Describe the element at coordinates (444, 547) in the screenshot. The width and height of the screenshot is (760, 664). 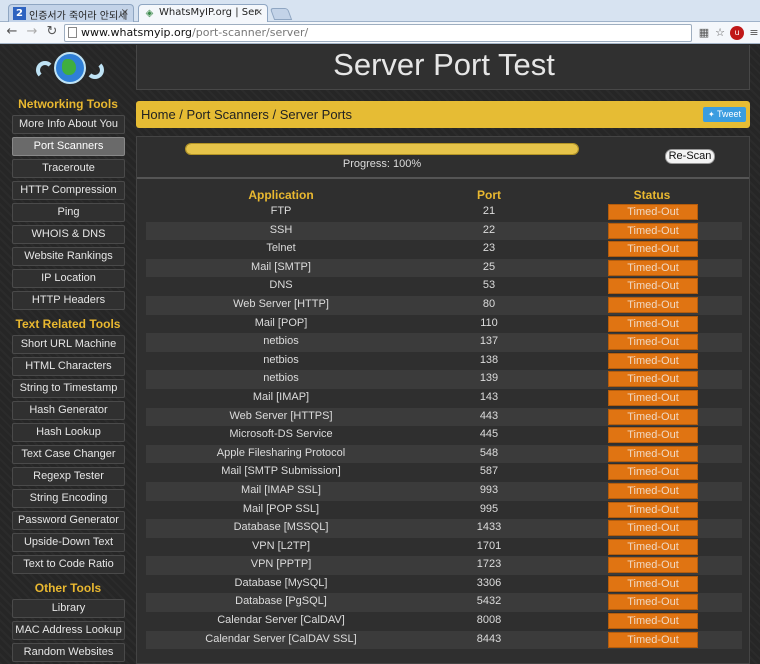
I see `table-row: VPN [L2TP] 1701 Timed-Out` at that location.